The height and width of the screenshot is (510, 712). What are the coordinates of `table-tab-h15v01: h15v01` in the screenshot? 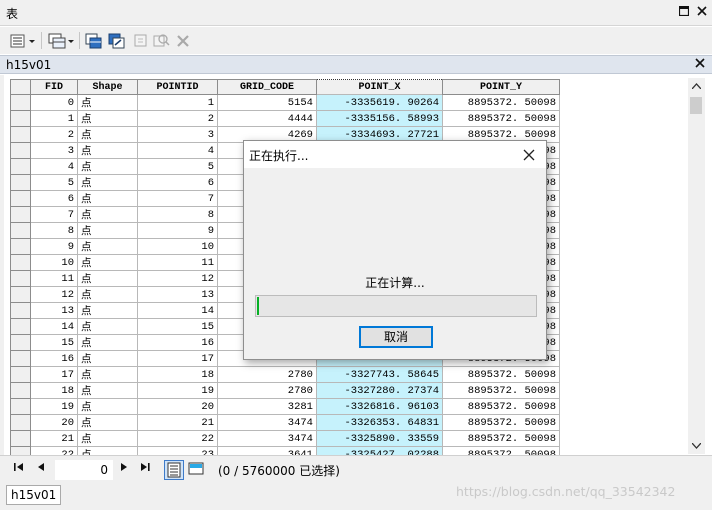 It's located at (34, 495).